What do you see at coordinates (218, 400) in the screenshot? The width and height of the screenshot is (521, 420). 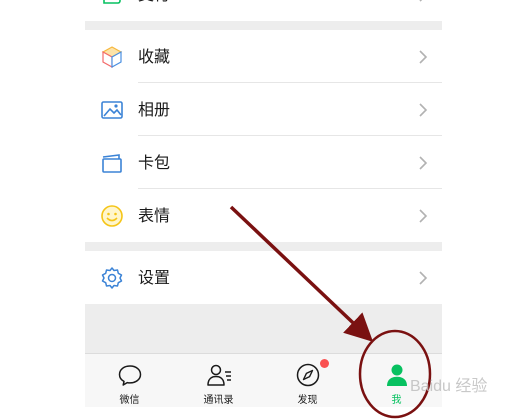 I see `tab-label: 通讯录` at bounding box center [218, 400].